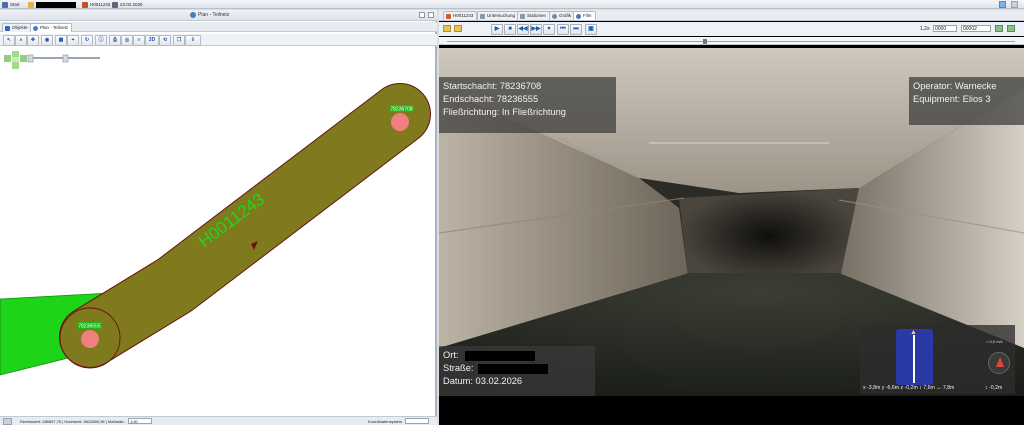 The height and width of the screenshot is (425, 1024). What do you see at coordinates (152, 40) in the screenshot?
I see `3d-button: 3D` at bounding box center [152, 40].